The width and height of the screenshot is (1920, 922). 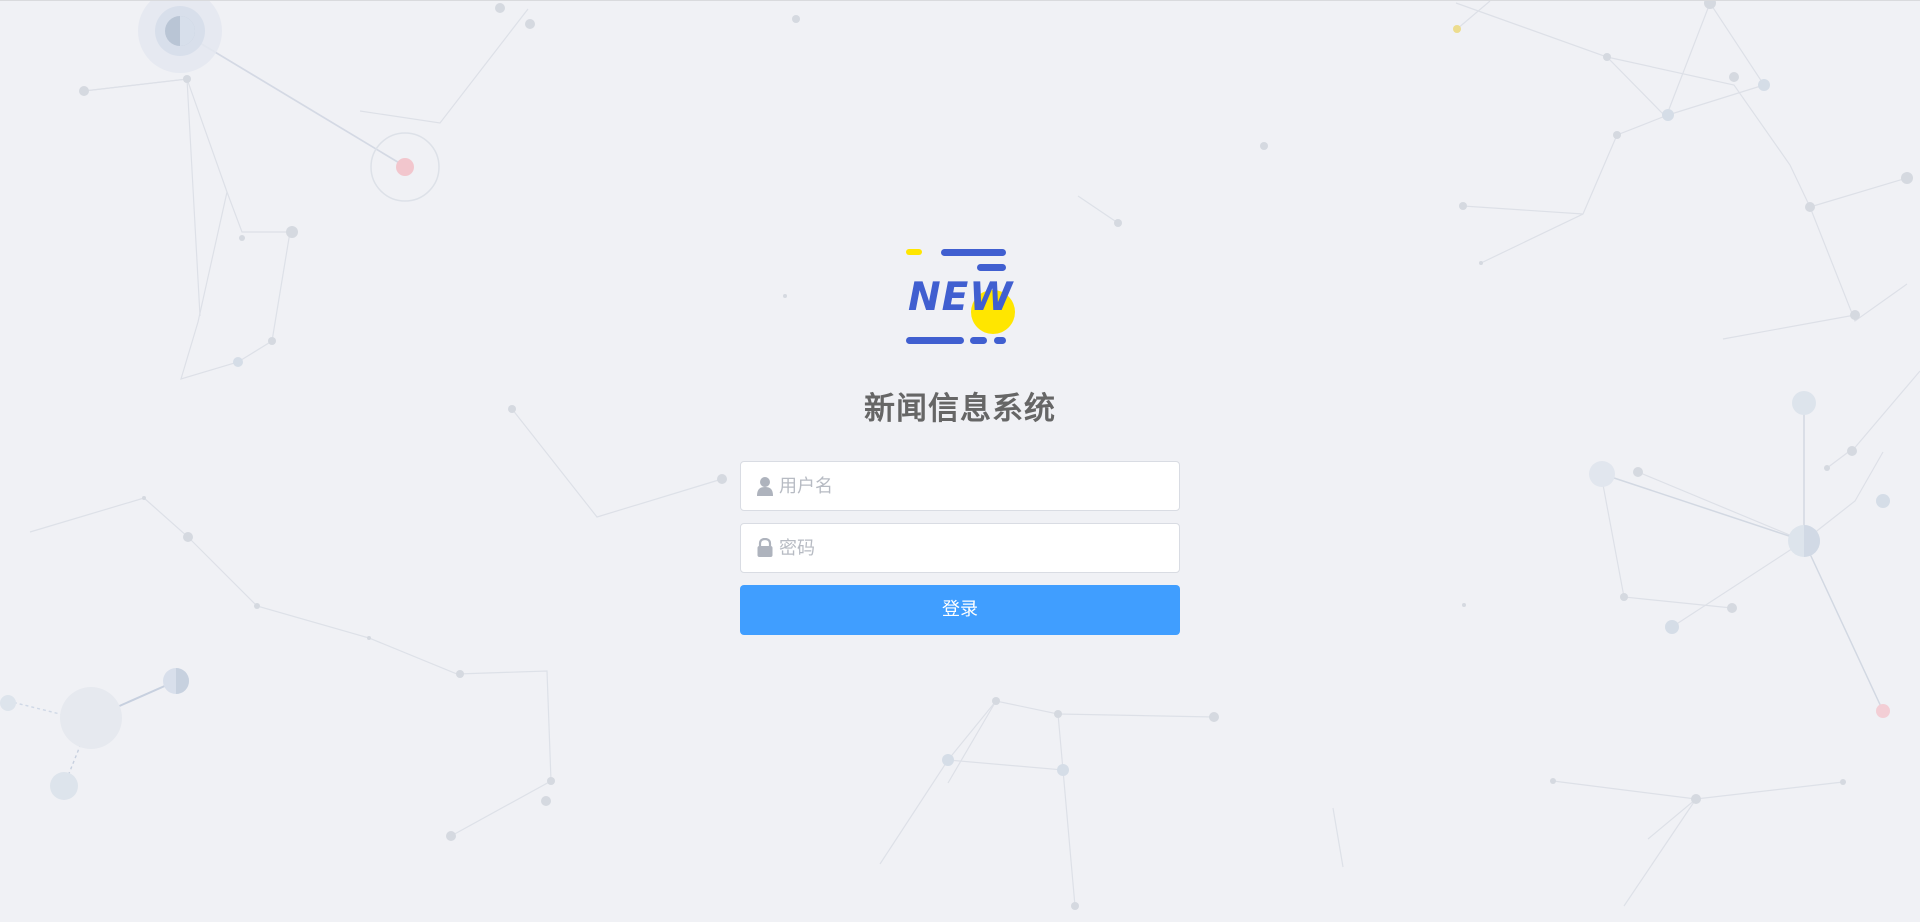 I want to click on logo-text: NEW, so click(x=961, y=297).